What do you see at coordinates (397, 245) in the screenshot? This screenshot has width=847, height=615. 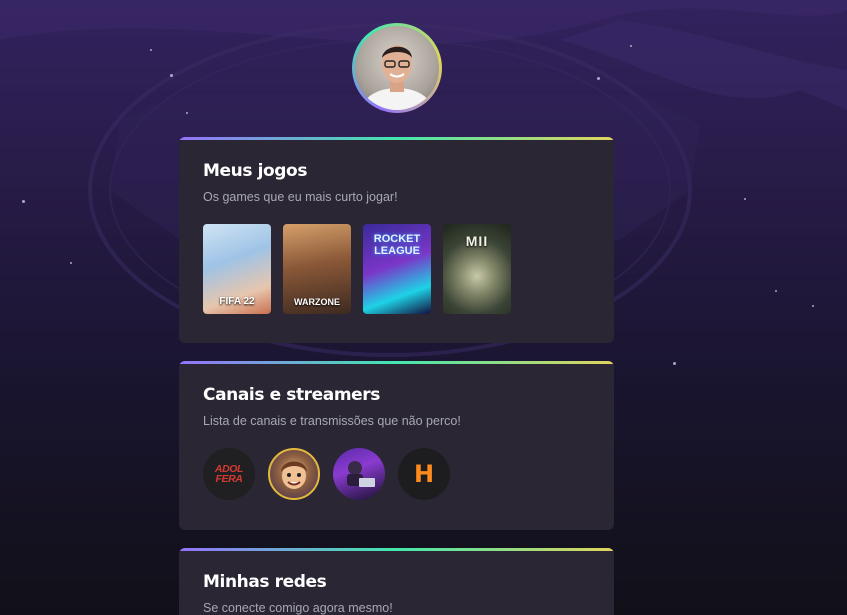 I see `game-rocket-league-label: ROCKET LEAGUE` at bounding box center [397, 245].